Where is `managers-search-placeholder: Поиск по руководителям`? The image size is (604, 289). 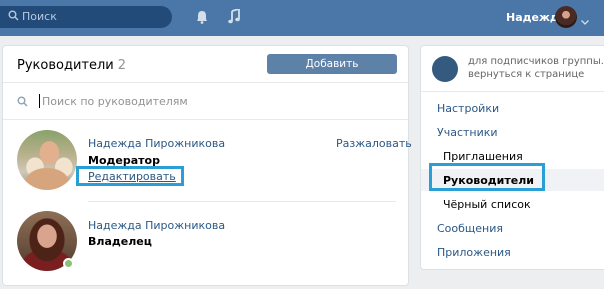
managers-search-placeholder: Поиск по руководителям is located at coordinates (115, 101).